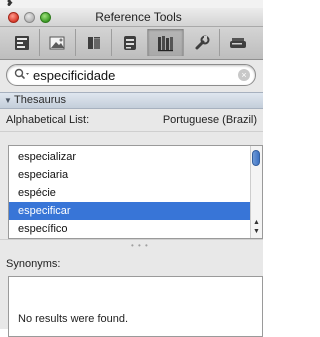  Describe the element at coordinates (244, 75) in the screenshot. I see `clear-search-icon: ×` at that location.